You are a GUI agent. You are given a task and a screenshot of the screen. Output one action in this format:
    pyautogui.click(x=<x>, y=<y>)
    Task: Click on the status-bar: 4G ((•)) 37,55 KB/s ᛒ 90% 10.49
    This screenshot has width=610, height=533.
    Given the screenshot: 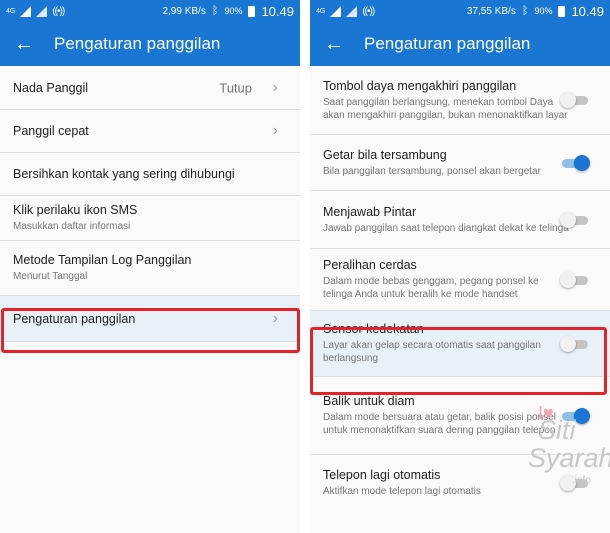 What is the action you would take?
    pyautogui.click(x=460, y=11)
    